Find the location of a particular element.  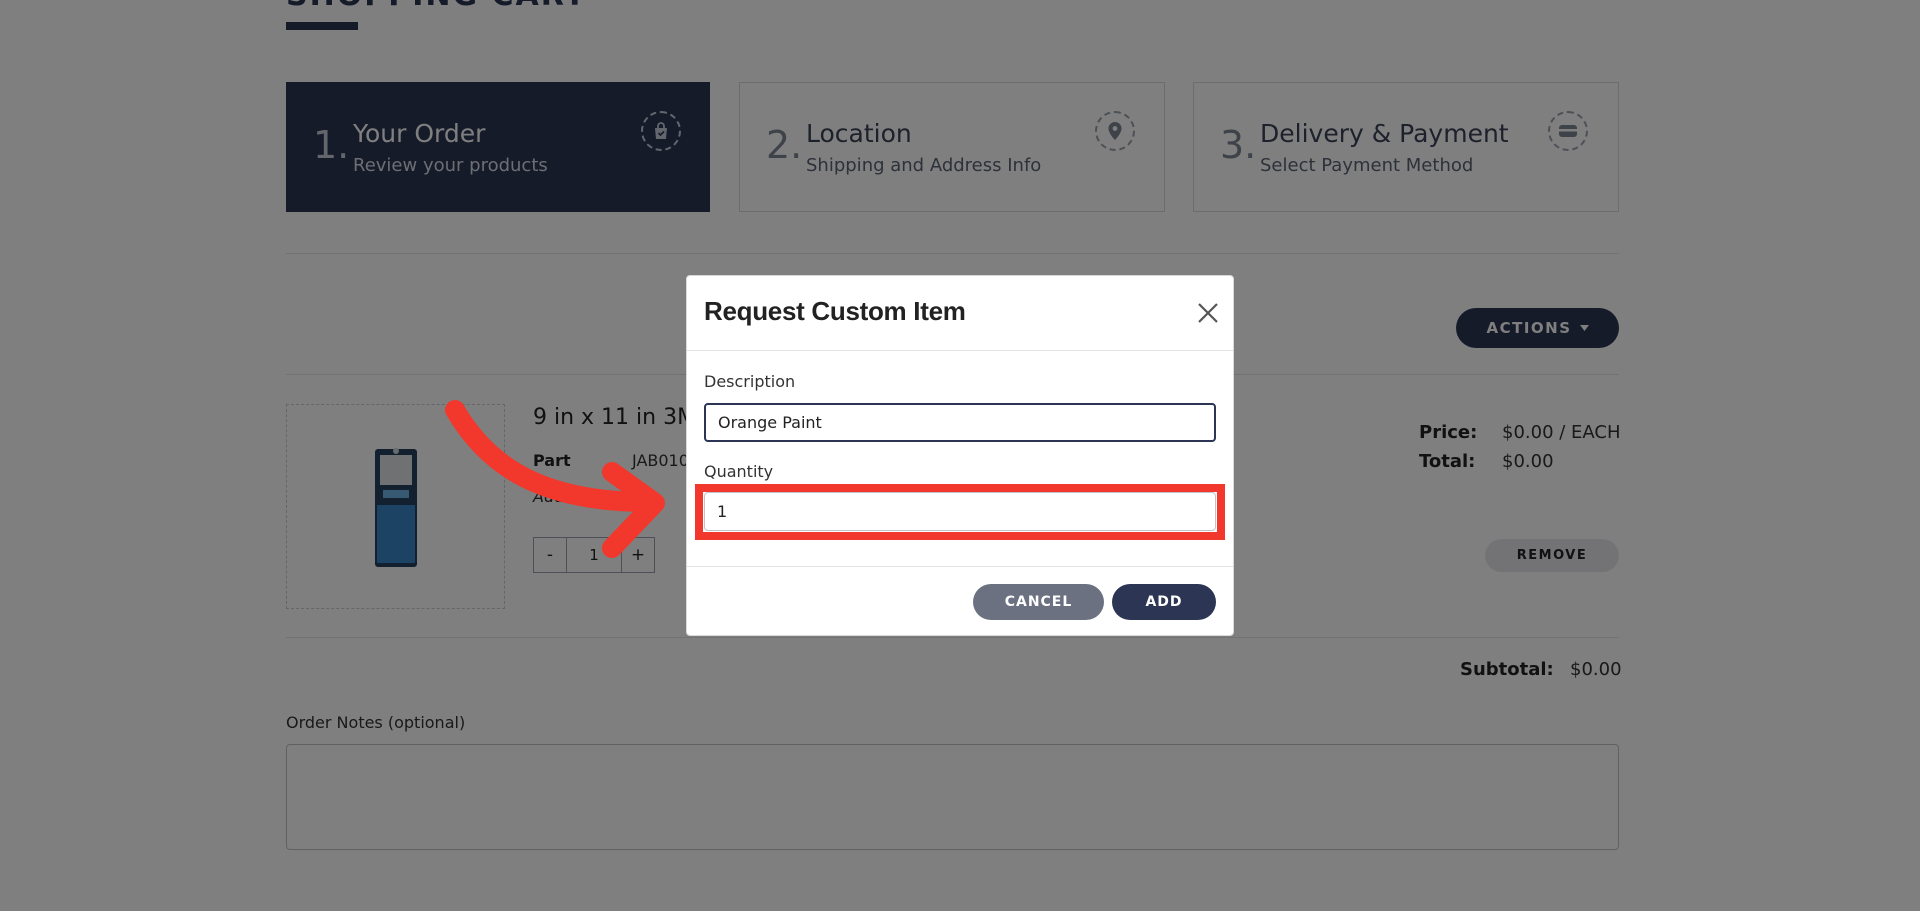

close-icon is located at coordinates (1208, 313).